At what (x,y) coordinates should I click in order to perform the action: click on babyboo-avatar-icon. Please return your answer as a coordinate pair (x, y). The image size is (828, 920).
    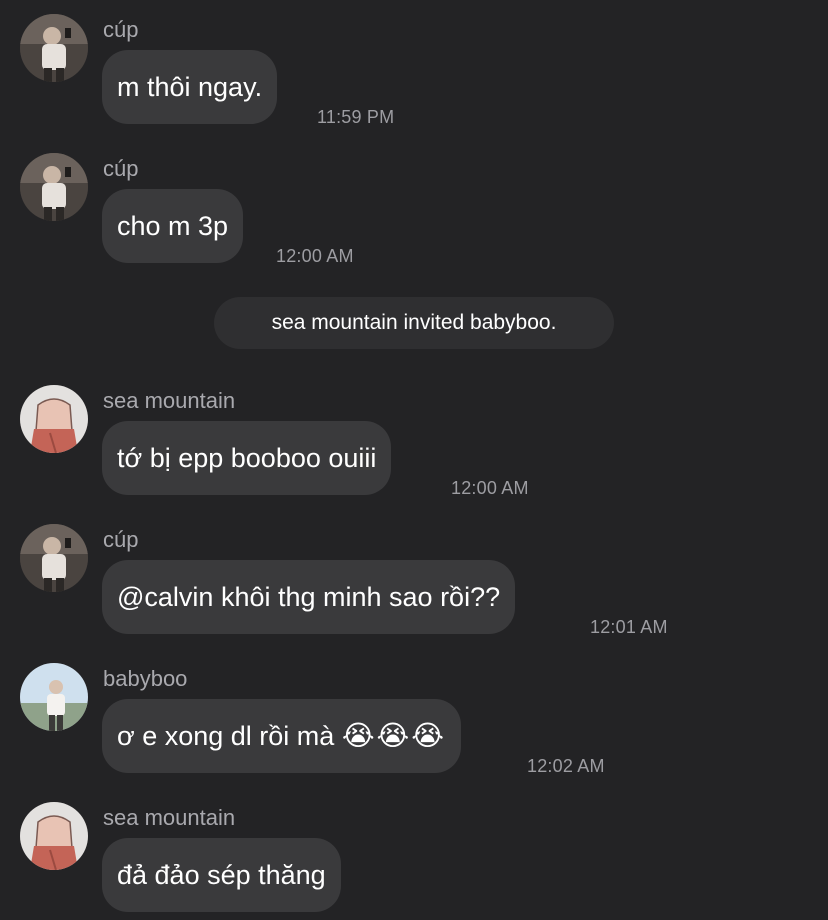
    Looking at the image, I should click on (54, 697).